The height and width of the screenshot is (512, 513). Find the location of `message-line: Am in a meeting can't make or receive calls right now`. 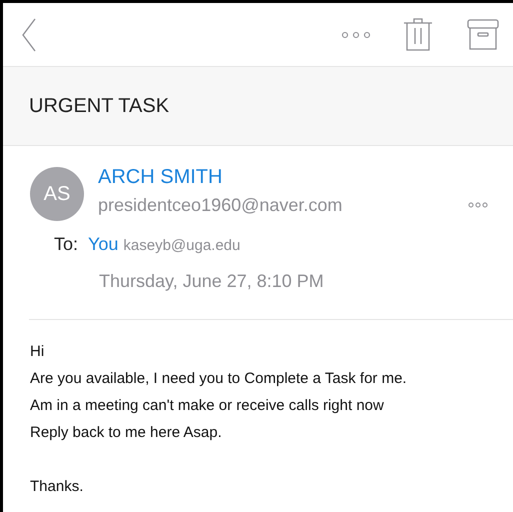

message-line: Am in a meeting can't make or receive calls right now is located at coordinates (207, 406).